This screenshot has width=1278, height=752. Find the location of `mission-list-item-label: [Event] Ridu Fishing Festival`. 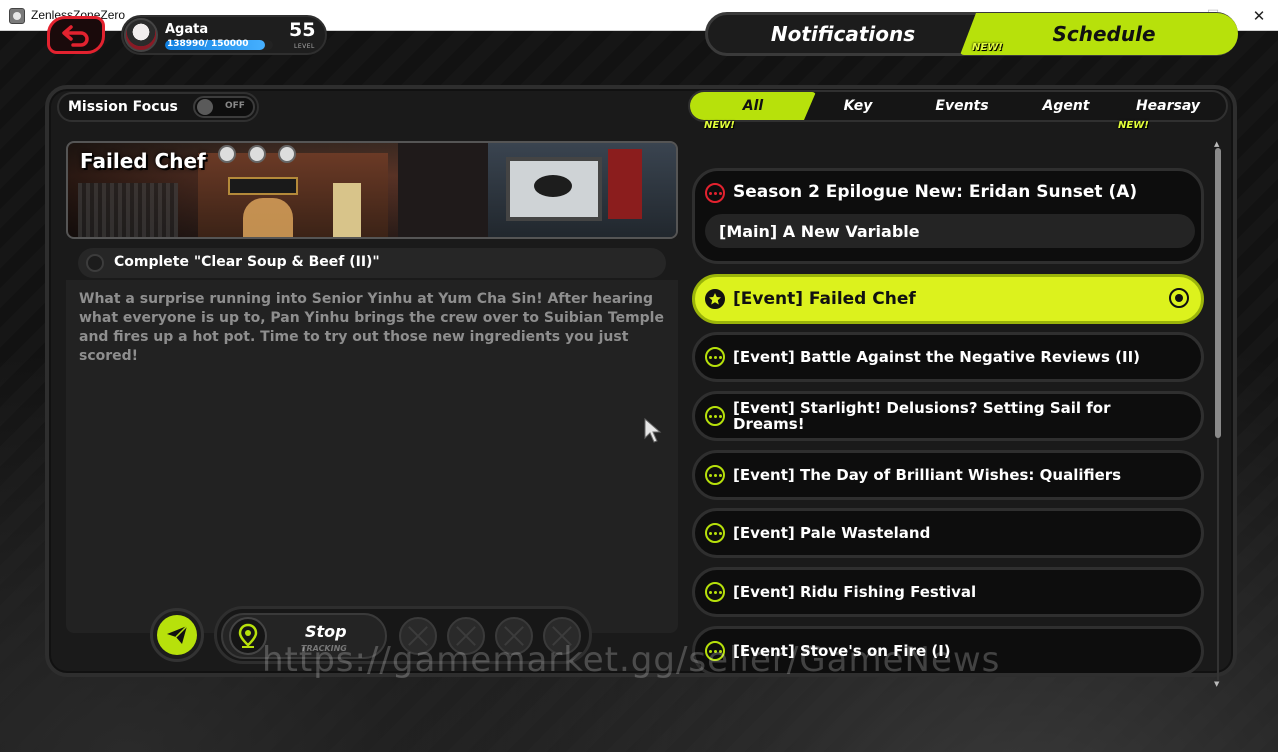

mission-list-item-label: [Event] Ridu Fishing Festival is located at coordinates (855, 592).